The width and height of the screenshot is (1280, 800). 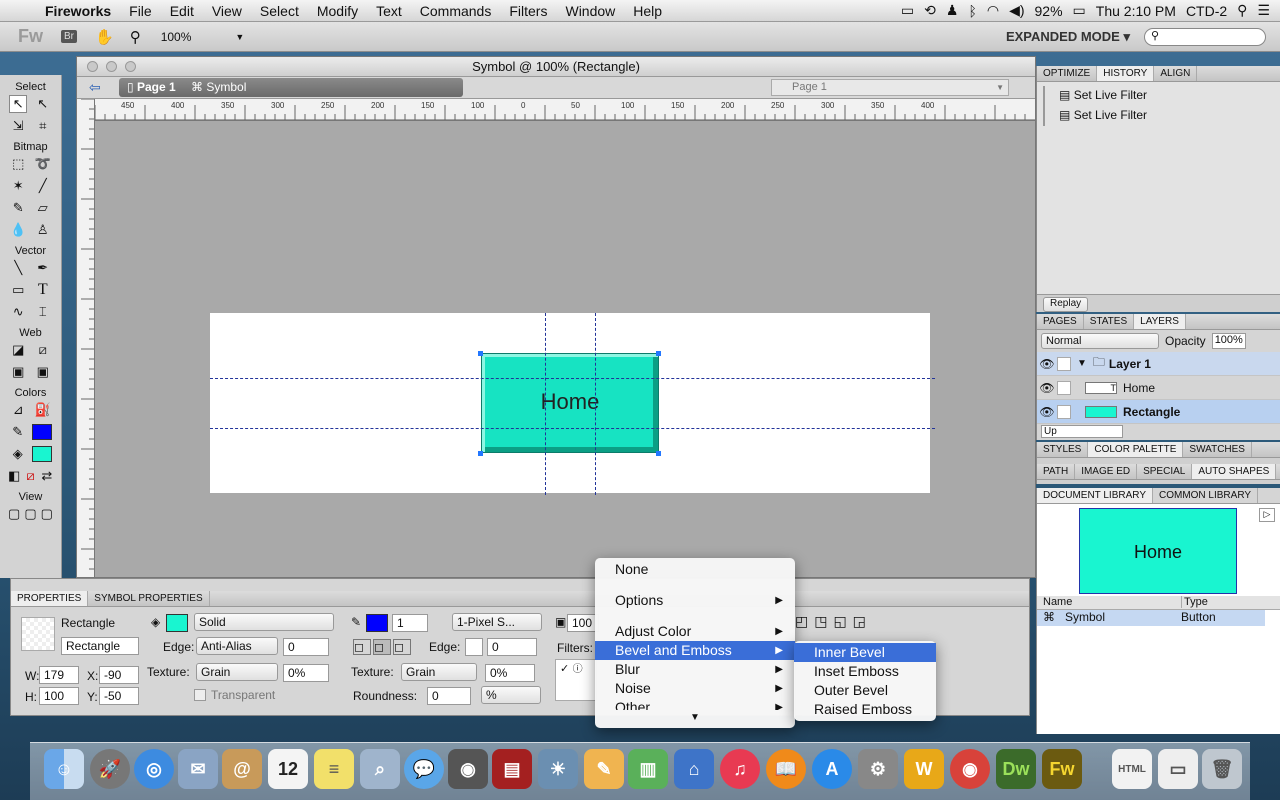 What do you see at coordinates (43, 372) in the screenshot?
I see `show-slices-icon: ▣` at bounding box center [43, 372].